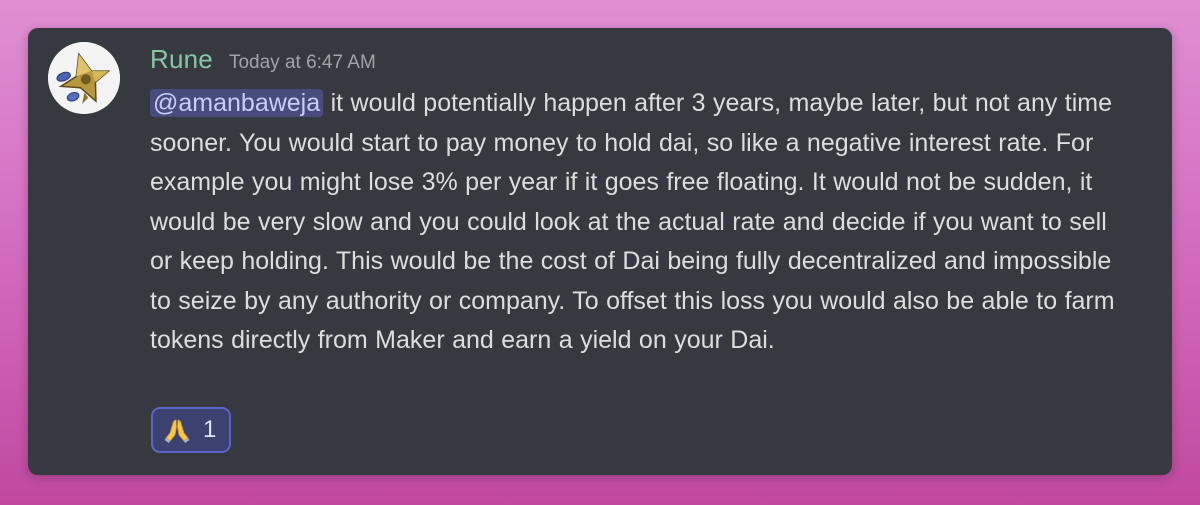 This screenshot has width=1200, height=505. What do you see at coordinates (640, 61) in the screenshot?
I see `message-header: Rune Today at 6:47 AM` at bounding box center [640, 61].